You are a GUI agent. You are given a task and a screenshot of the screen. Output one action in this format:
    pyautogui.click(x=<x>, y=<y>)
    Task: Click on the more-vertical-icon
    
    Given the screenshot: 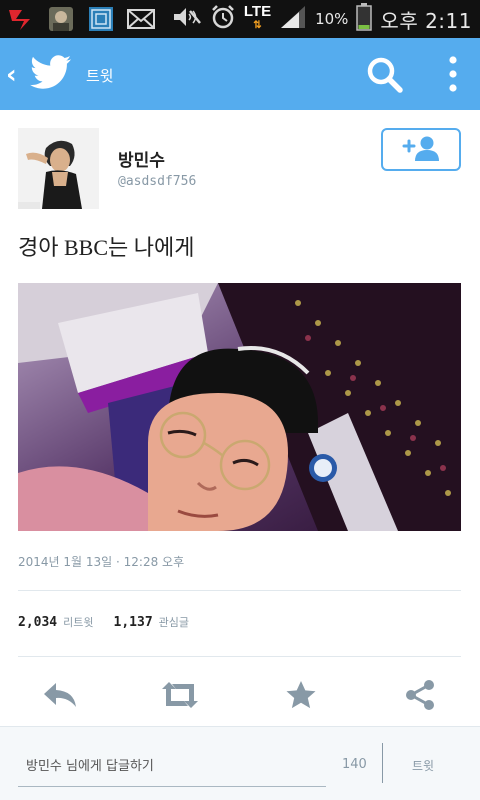 What is the action you would take?
    pyautogui.click(x=453, y=74)
    